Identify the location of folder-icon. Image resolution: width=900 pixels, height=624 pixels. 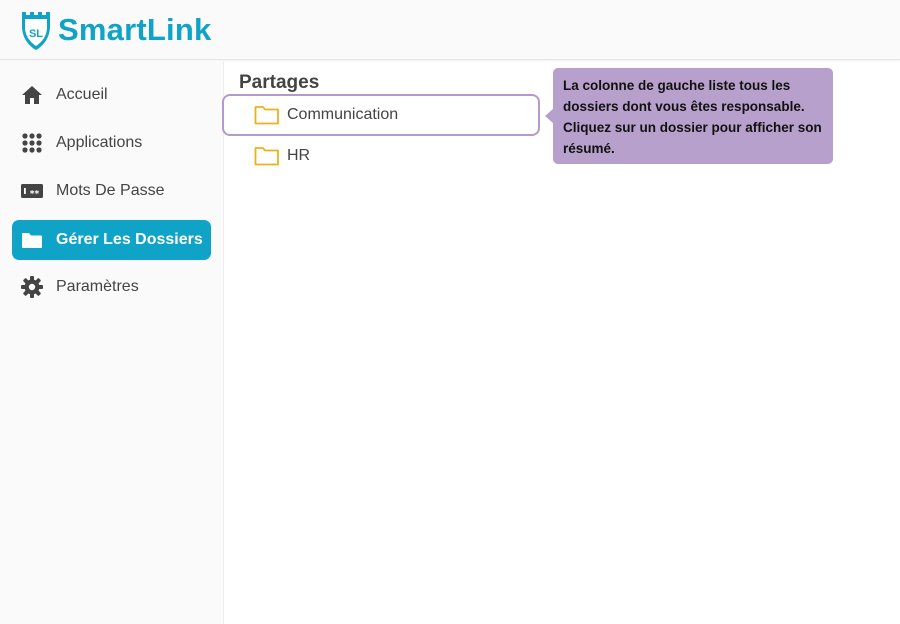
(32, 240).